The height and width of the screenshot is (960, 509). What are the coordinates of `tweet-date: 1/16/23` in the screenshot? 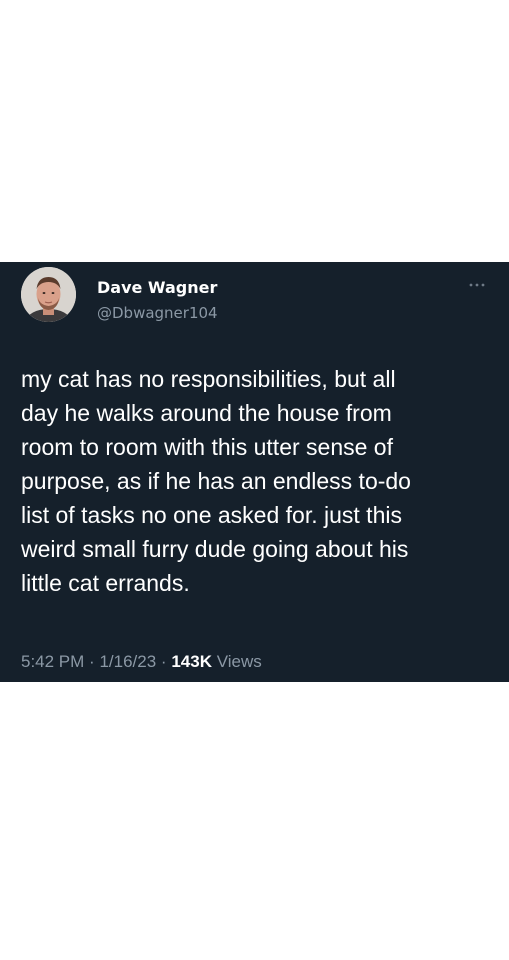 It's located at (127, 661).